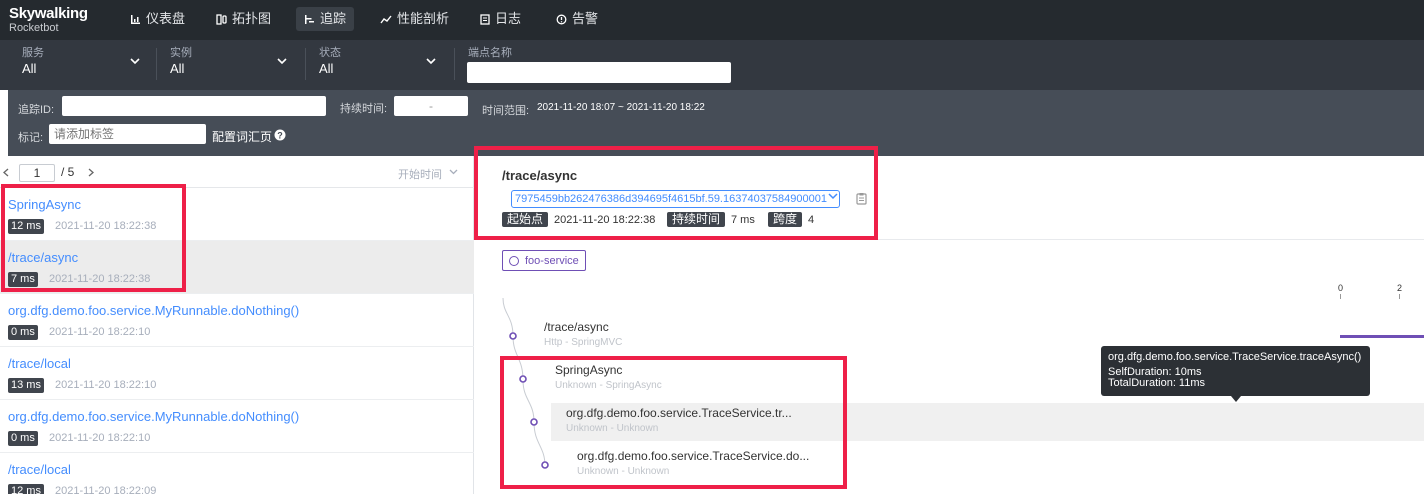 The height and width of the screenshot is (494, 1424). What do you see at coordinates (333, 18) in the screenshot?
I see `nav-trace-label: 追踪` at bounding box center [333, 18].